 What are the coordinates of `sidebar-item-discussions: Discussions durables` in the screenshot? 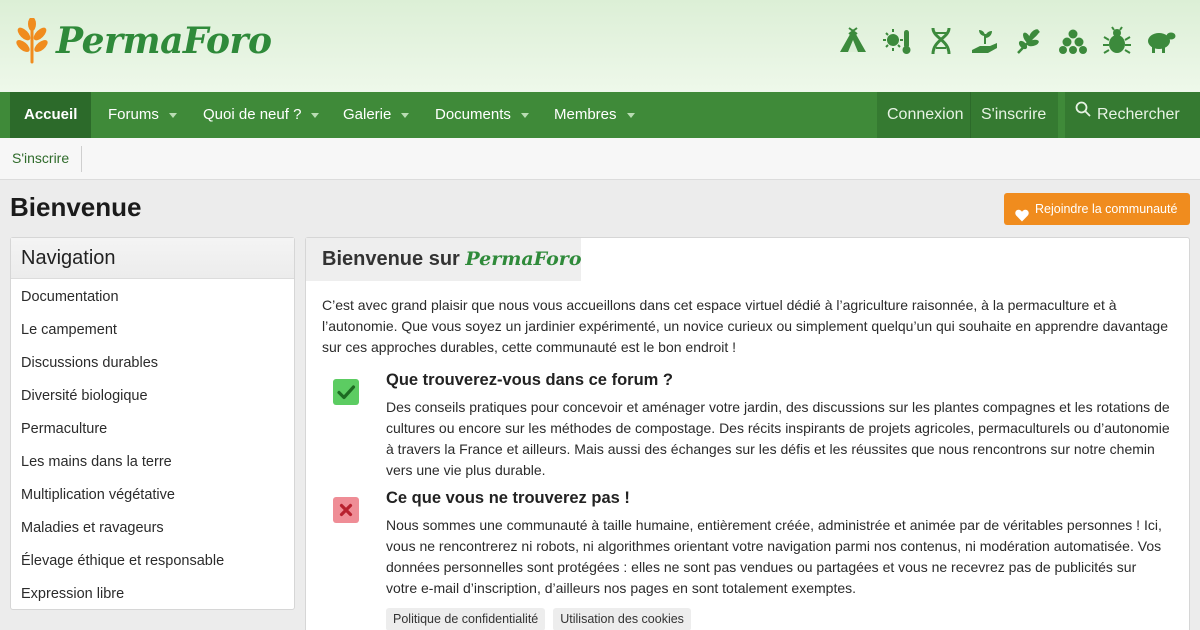 It's located at (152, 367).